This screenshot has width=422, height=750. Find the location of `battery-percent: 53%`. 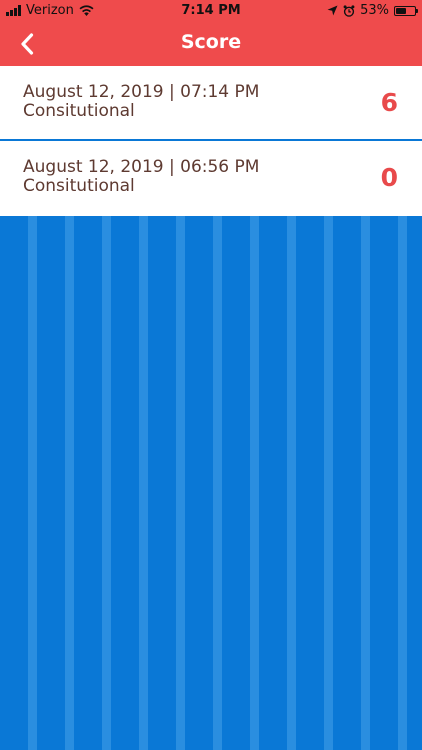

battery-percent: 53% is located at coordinates (374, 10).